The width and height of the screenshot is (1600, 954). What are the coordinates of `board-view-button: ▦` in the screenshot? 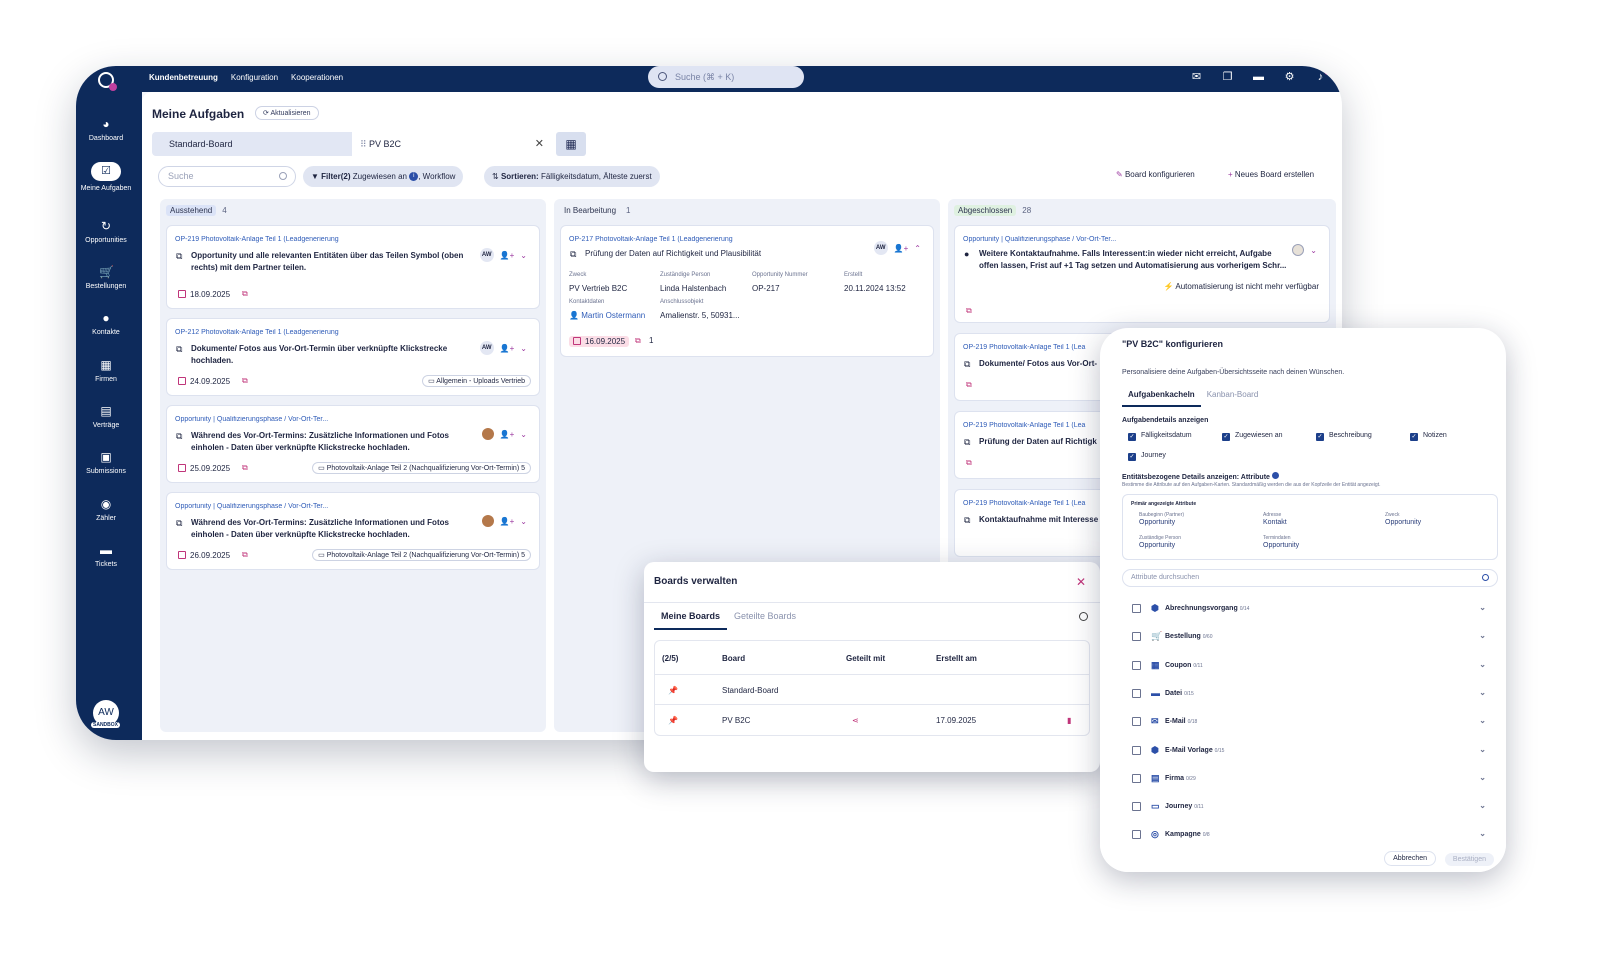 It's located at (571, 144).